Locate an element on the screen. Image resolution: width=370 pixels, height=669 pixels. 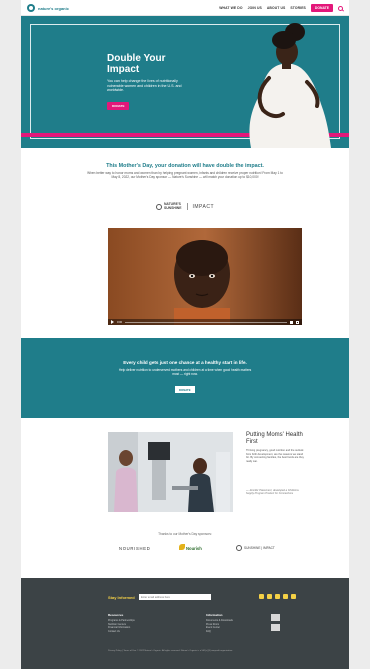
partner-logos: NATURE'S SUNSHINE IMPACT is located at coordinates (185, 206).